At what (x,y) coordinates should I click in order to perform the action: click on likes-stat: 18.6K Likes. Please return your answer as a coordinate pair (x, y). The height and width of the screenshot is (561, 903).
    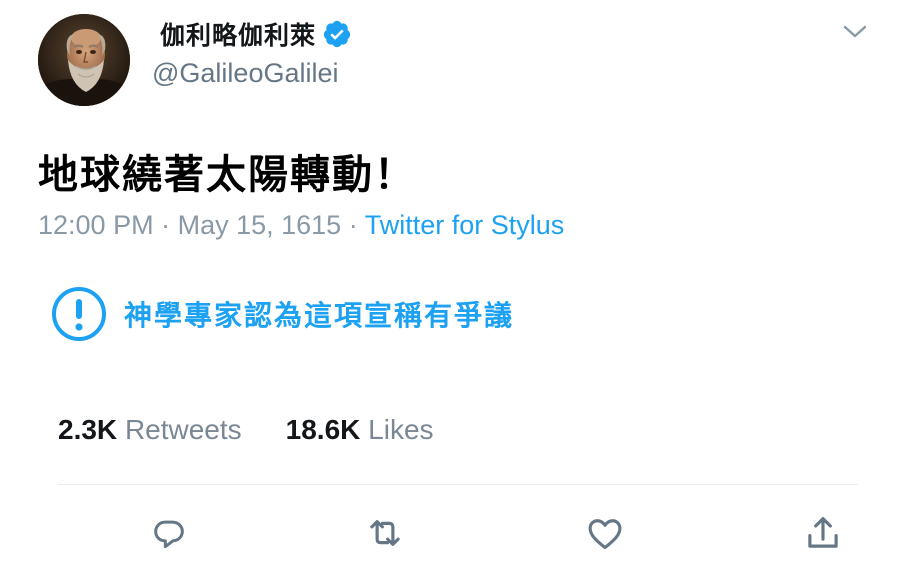
    Looking at the image, I should click on (360, 429).